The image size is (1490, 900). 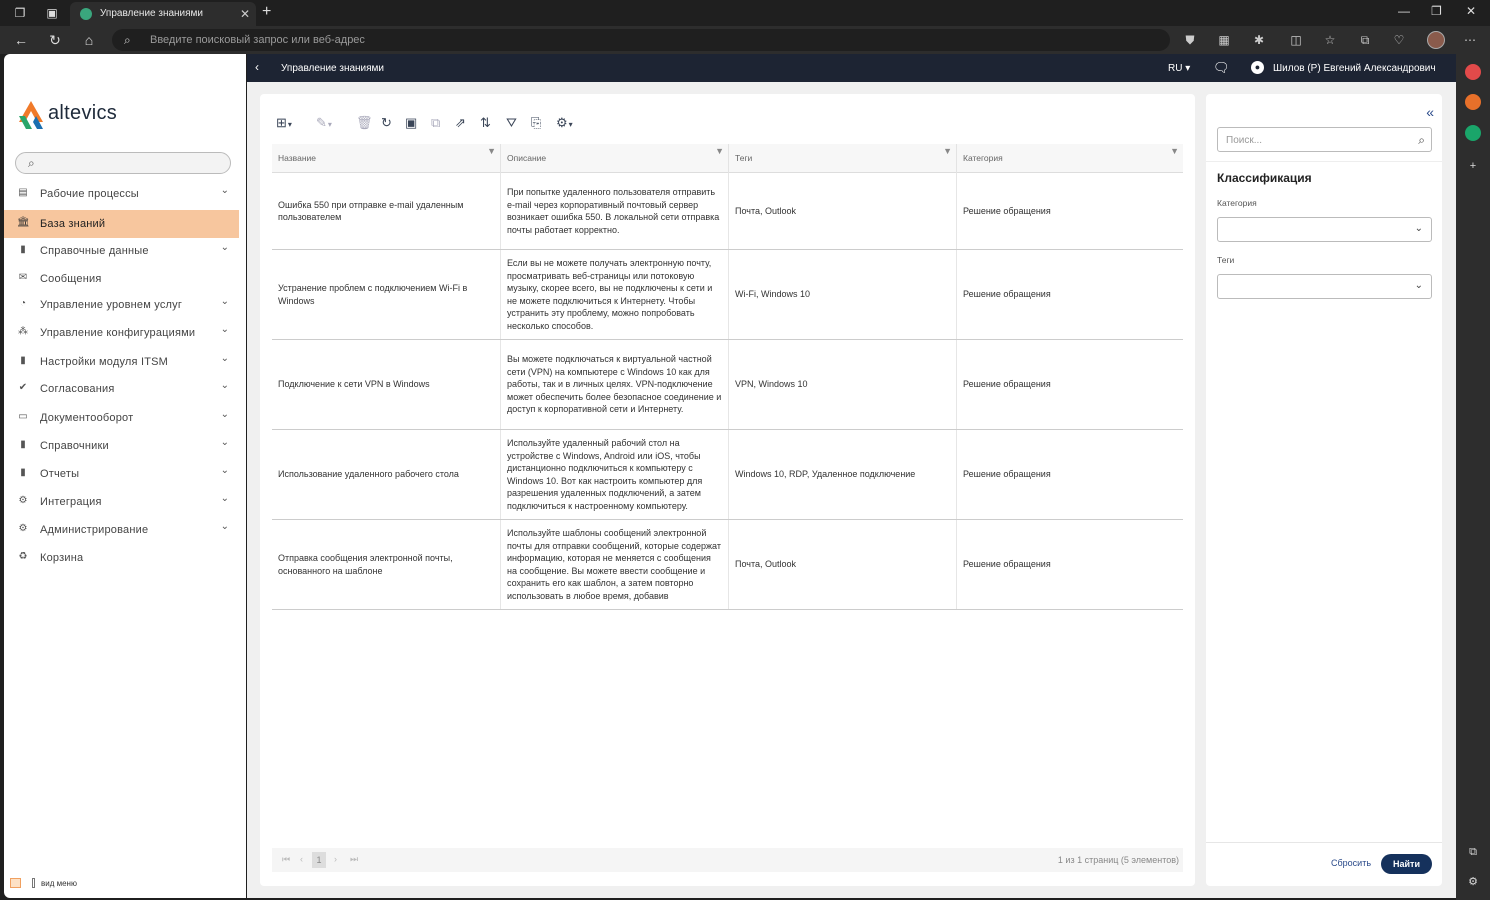 What do you see at coordinates (118, 333) in the screenshot?
I see `sidebar-item-label: Управление конфигурациями` at bounding box center [118, 333].